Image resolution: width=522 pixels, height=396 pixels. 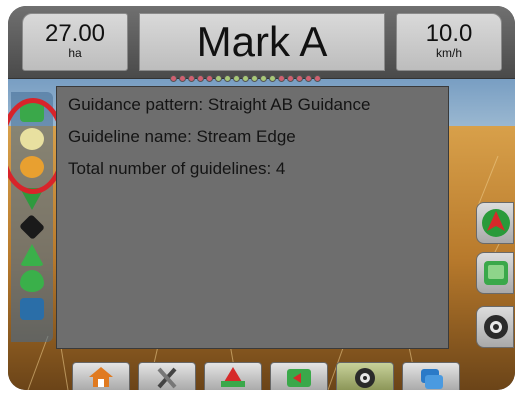 I want to click on speed-unit: km/h, so click(x=448, y=53).